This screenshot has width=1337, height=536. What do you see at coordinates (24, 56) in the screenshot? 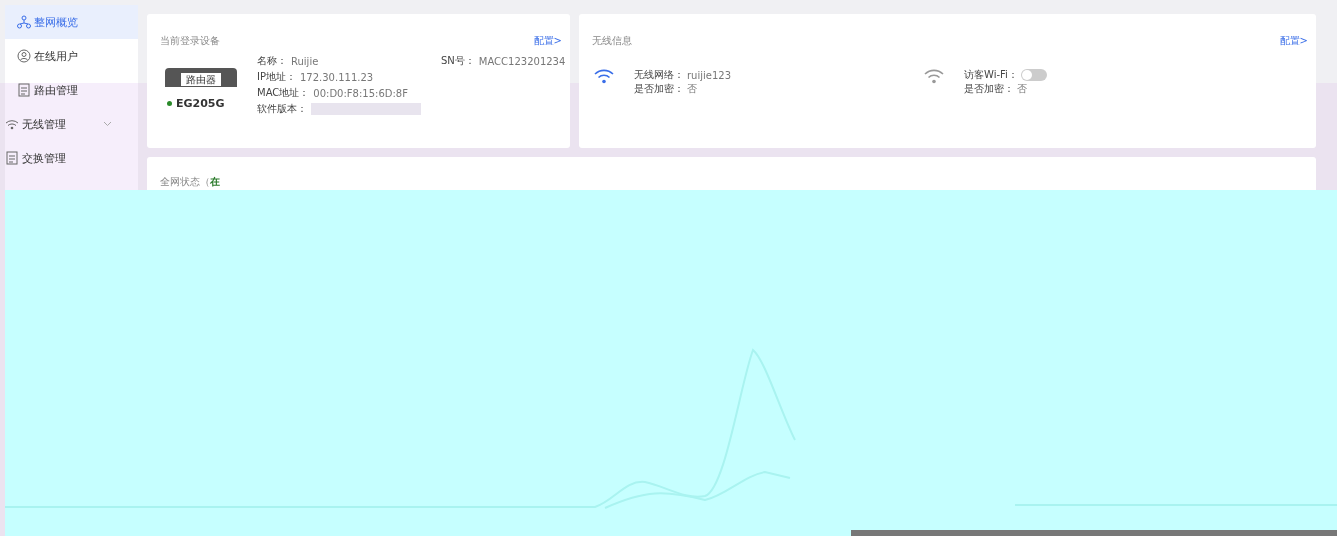
I see `user-icon` at bounding box center [24, 56].